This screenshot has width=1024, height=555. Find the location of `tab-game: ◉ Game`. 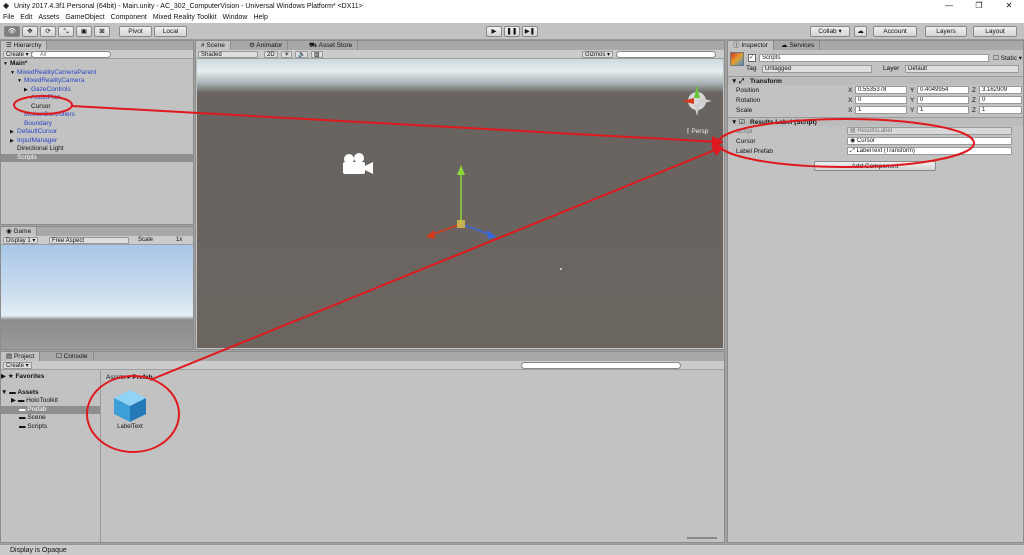

tab-game: ◉ Game is located at coordinates (19, 231).